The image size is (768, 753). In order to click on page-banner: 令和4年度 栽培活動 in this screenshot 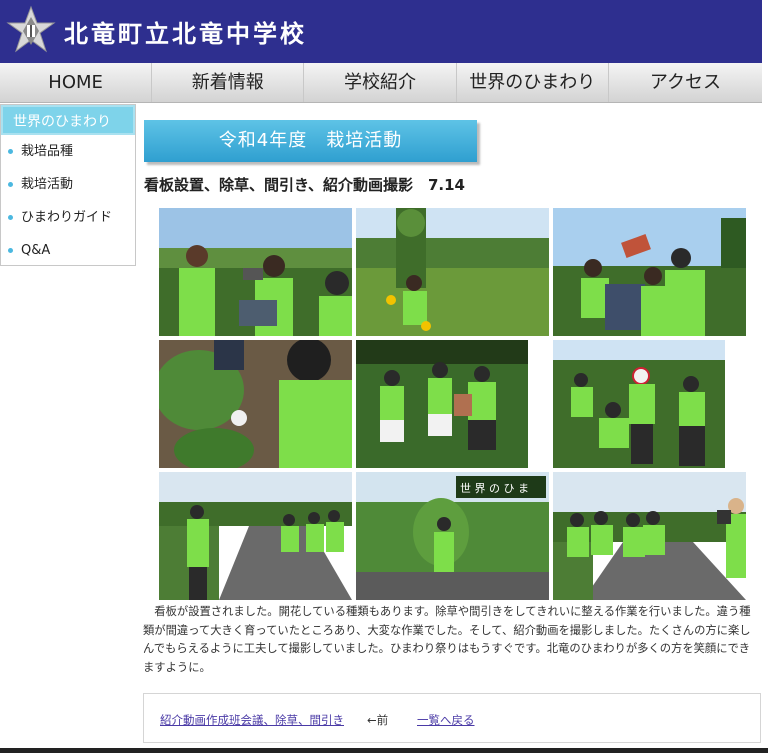, I will do `click(310, 141)`.